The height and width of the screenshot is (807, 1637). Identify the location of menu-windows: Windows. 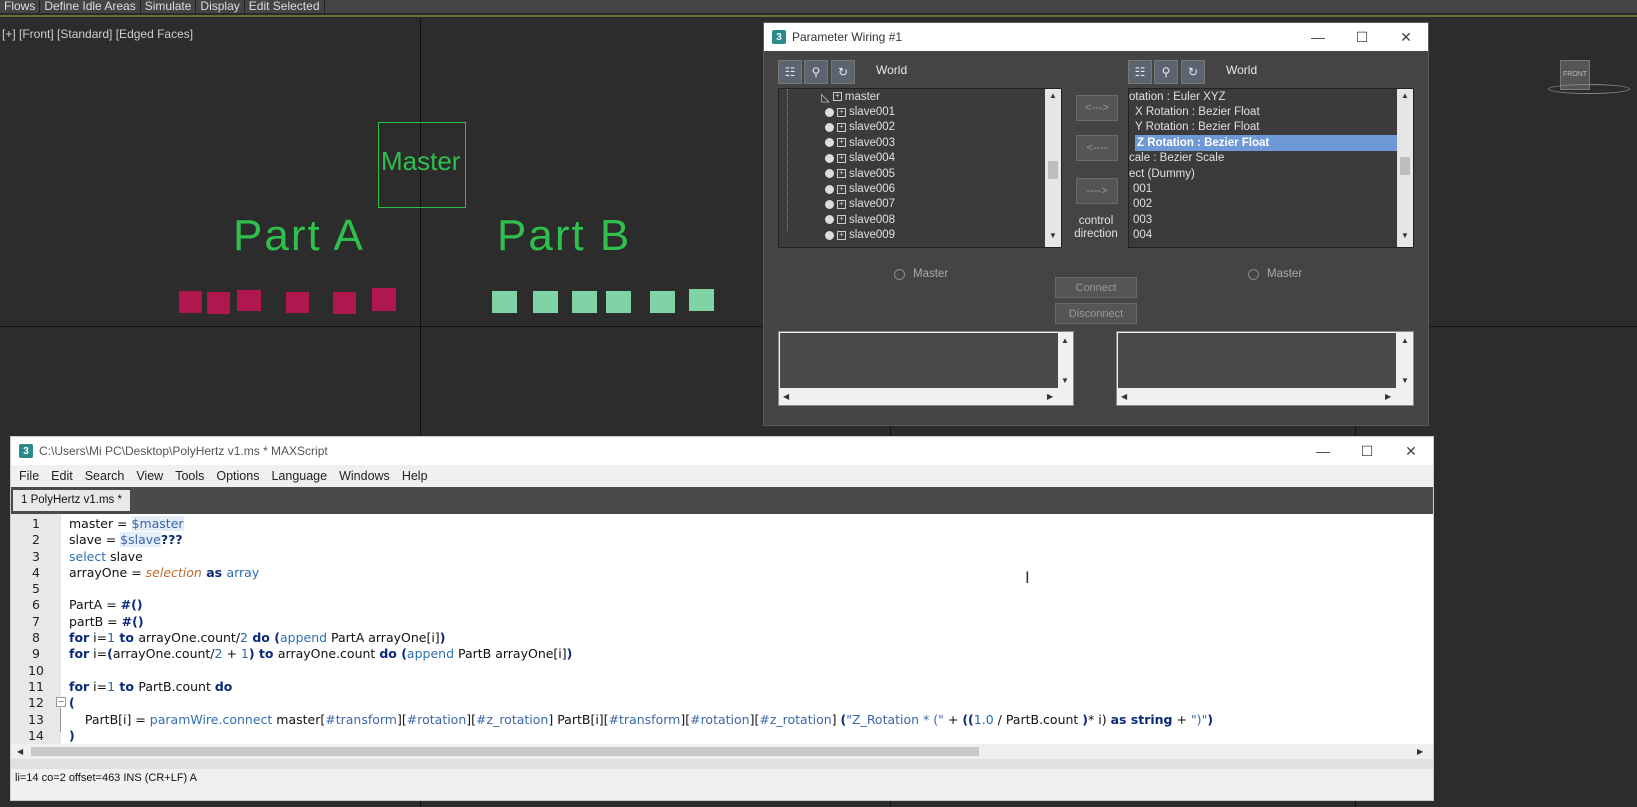
(364, 476).